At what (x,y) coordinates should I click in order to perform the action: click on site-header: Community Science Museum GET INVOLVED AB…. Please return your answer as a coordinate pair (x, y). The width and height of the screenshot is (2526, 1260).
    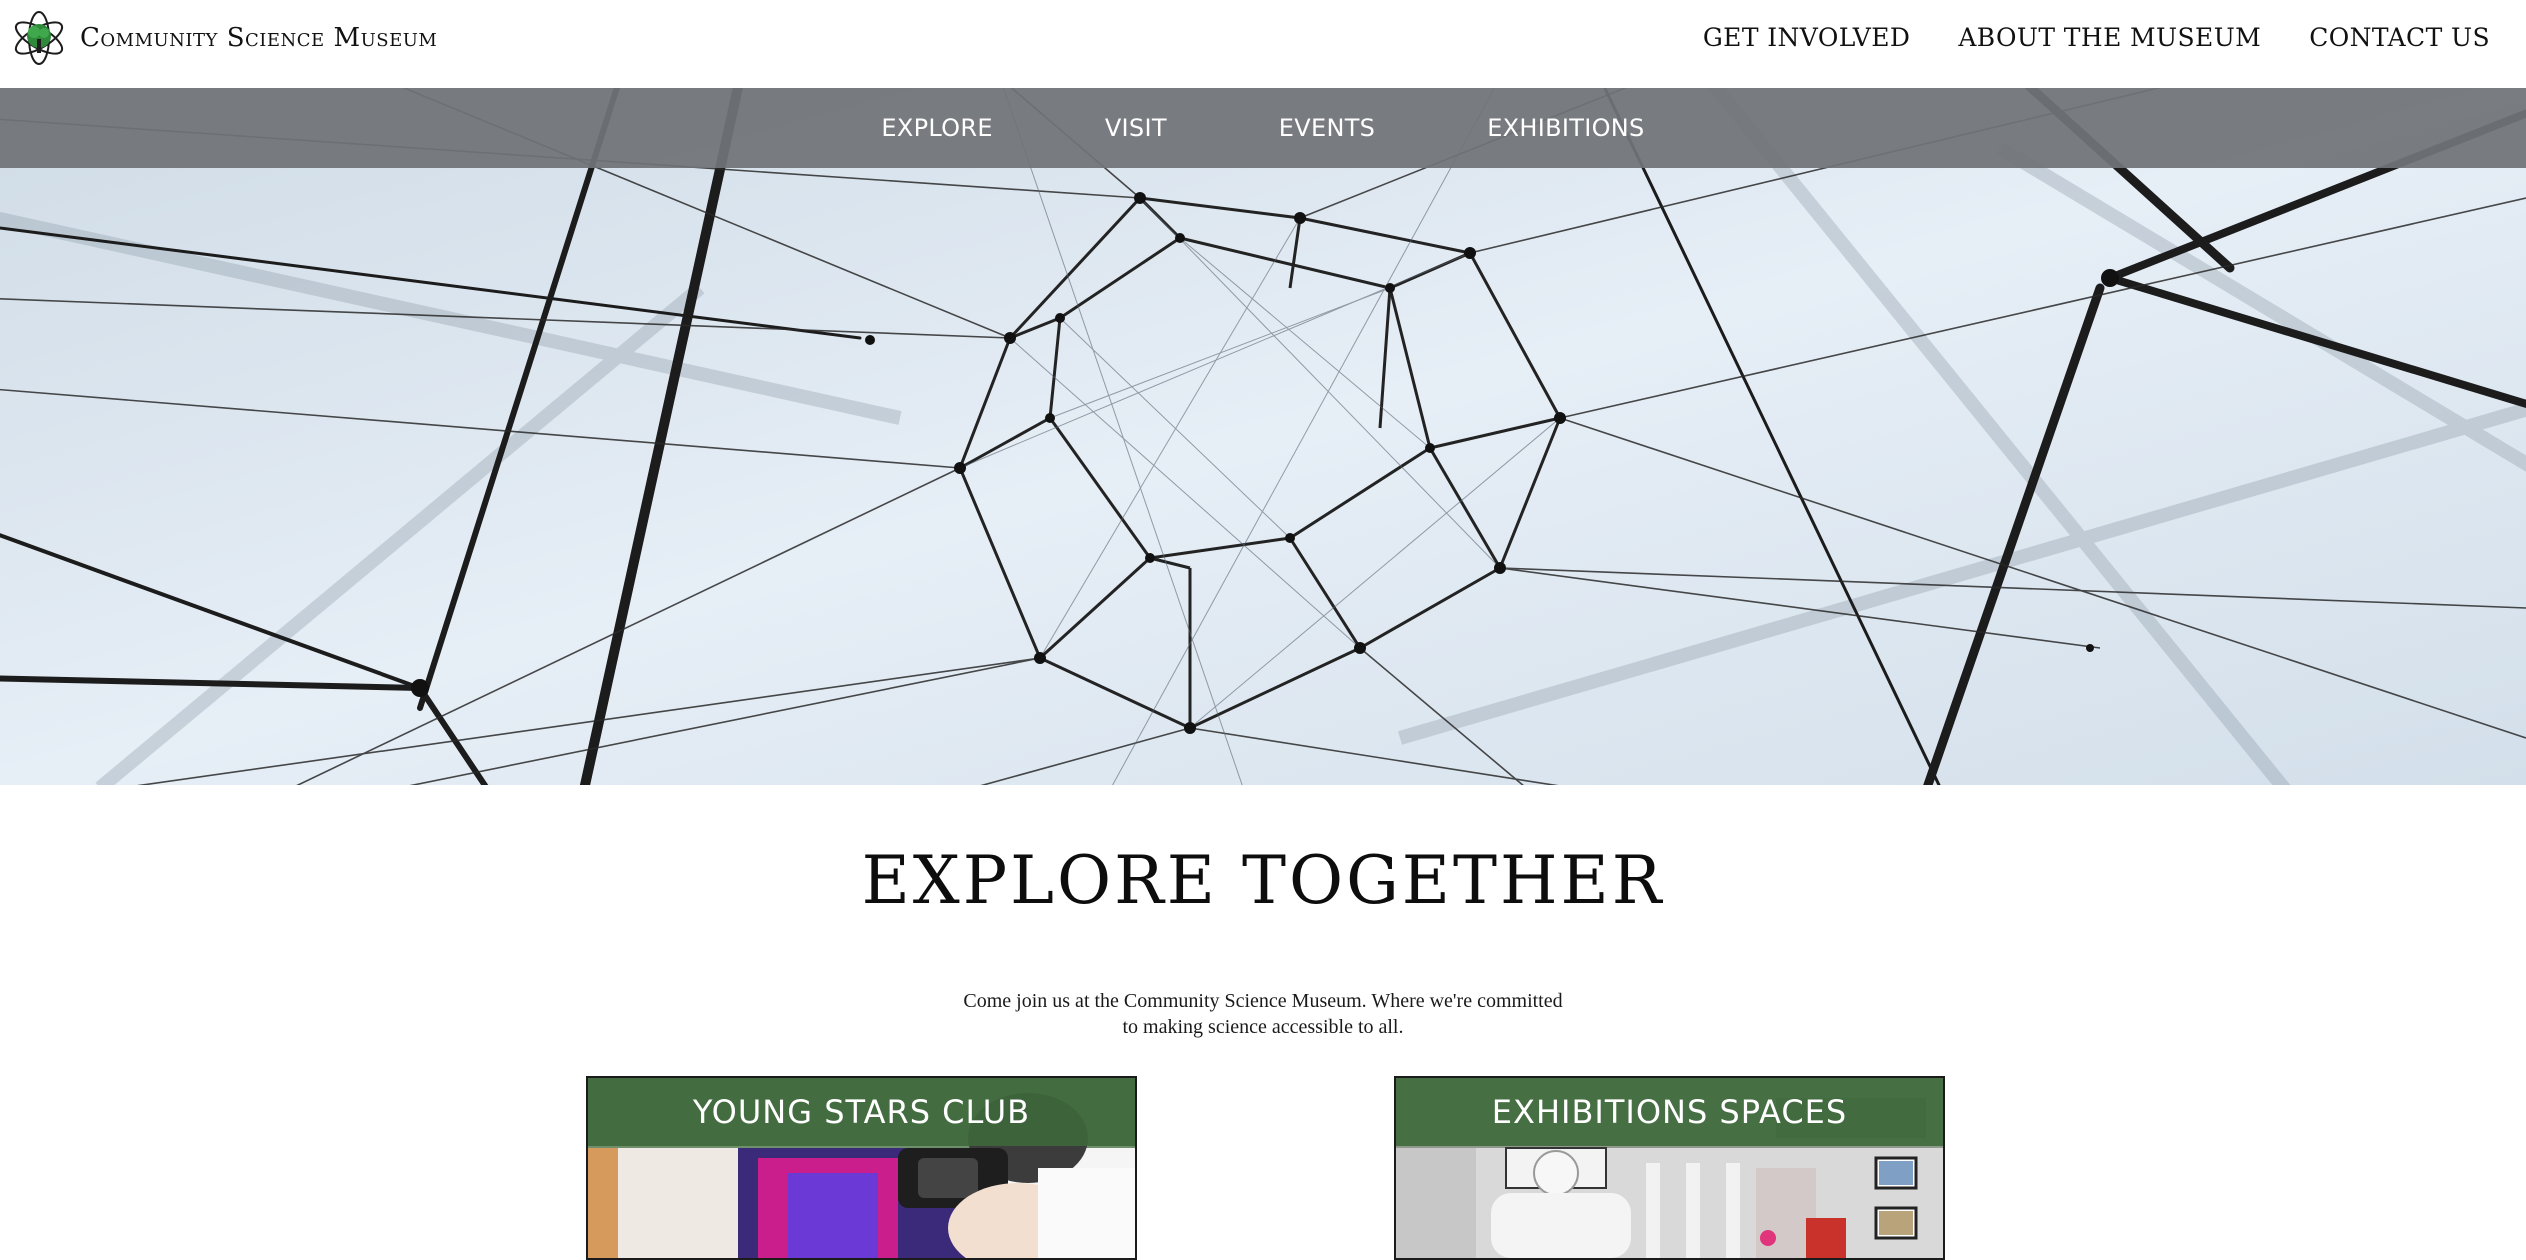
    Looking at the image, I should click on (1263, 44).